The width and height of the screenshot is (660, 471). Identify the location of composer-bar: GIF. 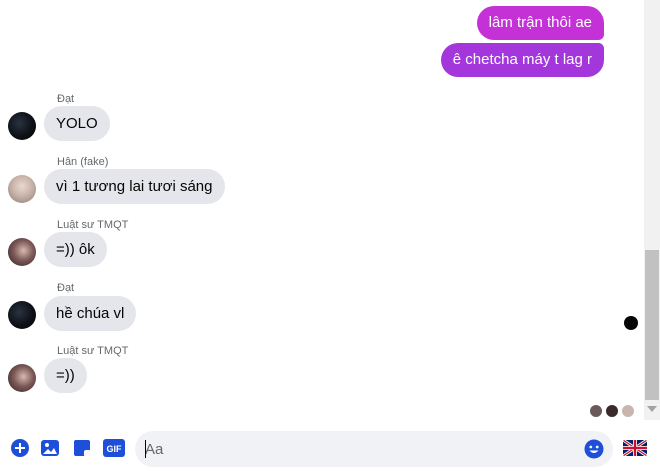
(330, 447).